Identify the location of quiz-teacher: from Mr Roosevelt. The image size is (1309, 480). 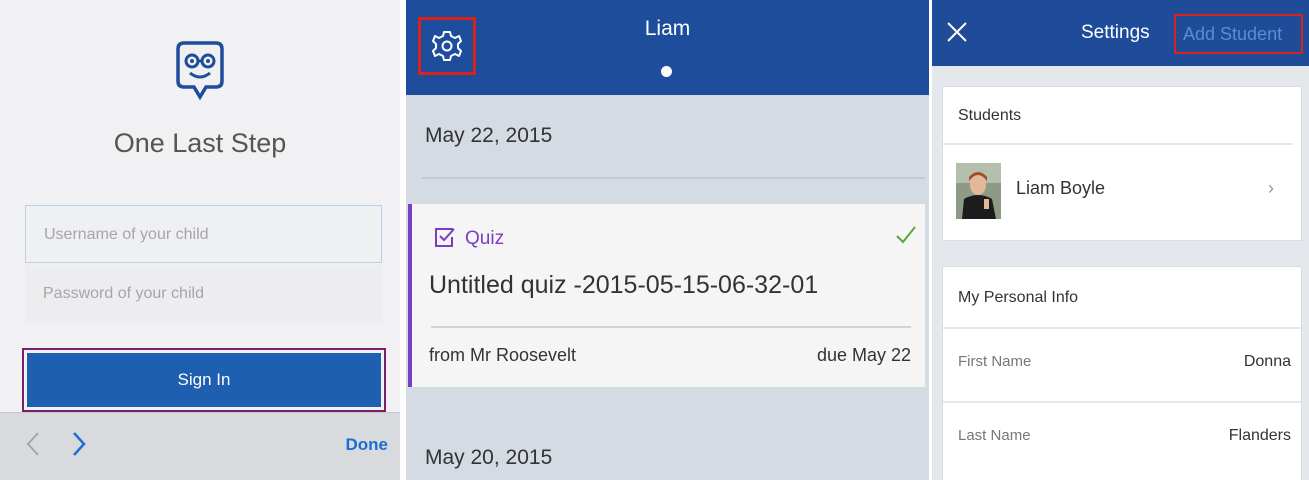
(503, 355).